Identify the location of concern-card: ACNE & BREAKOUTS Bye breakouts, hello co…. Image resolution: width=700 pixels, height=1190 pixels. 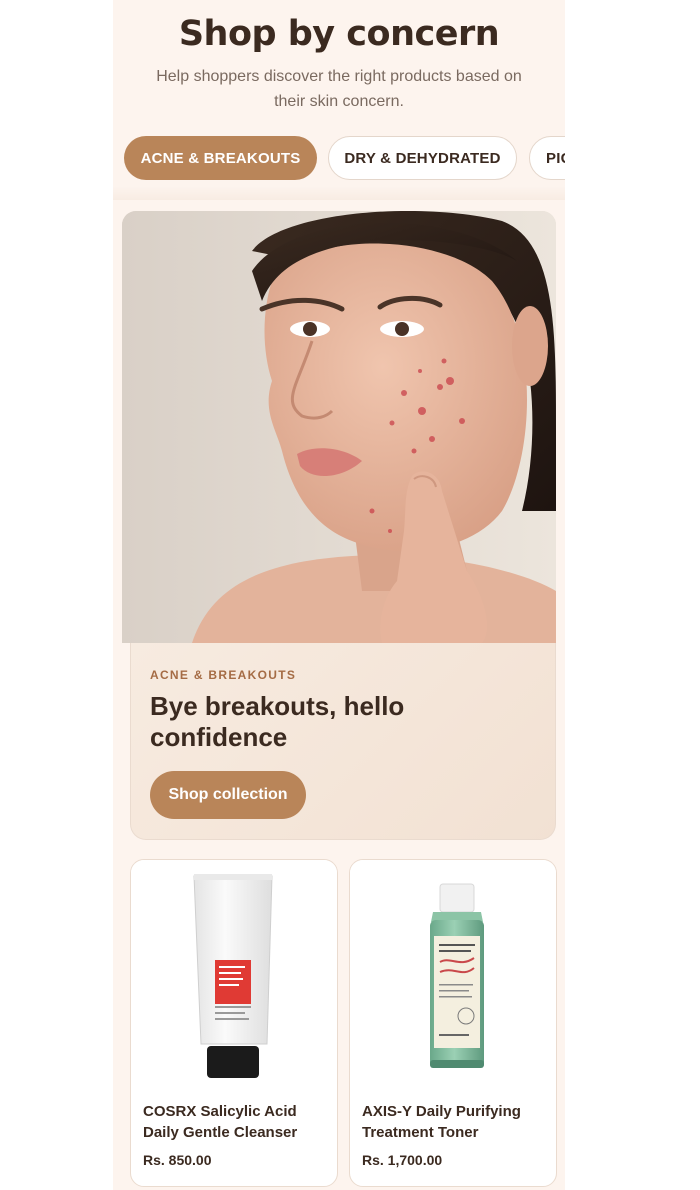
(343, 741).